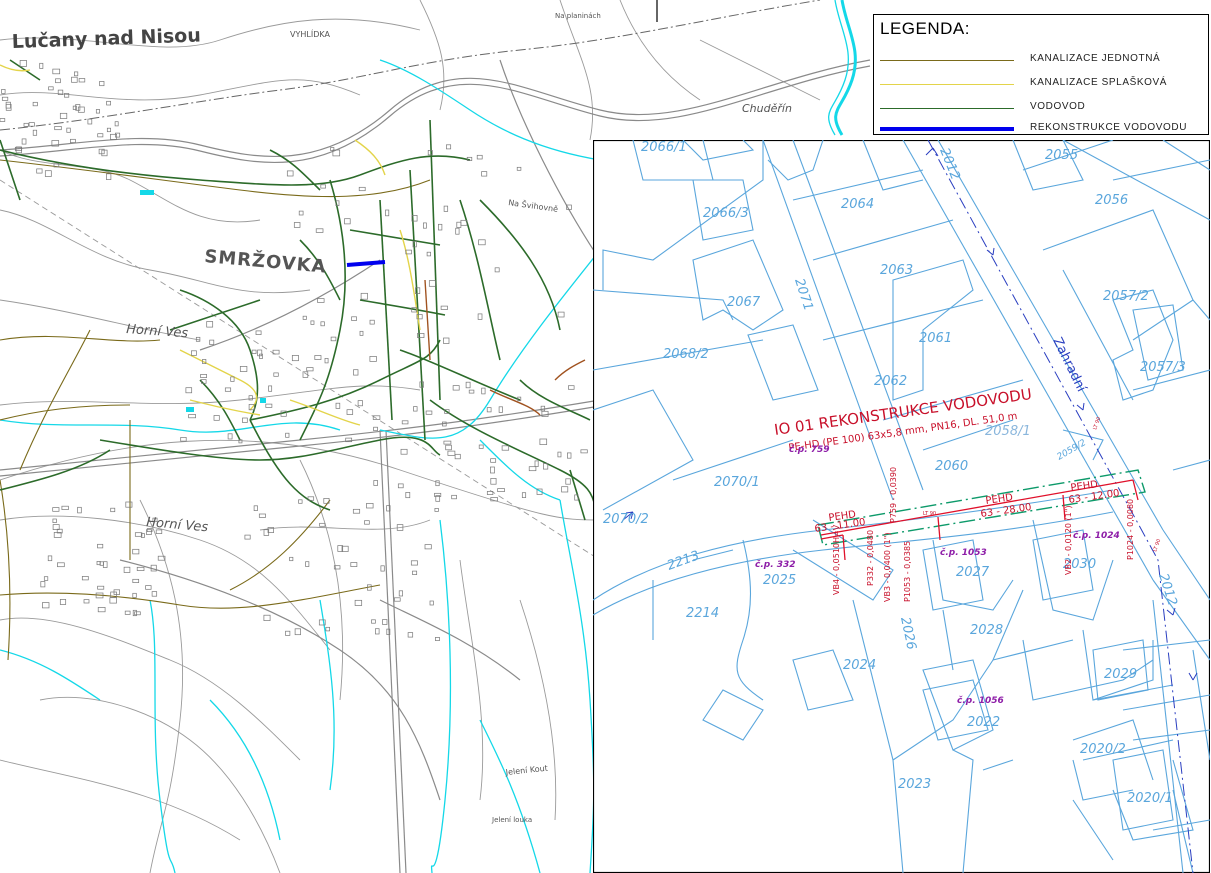 The width and height of the screenshot is (1211, 873). Describe the element at coordinates (1150, 798) in the screenshot. I see `parcel-label: 2020/1` at that location.